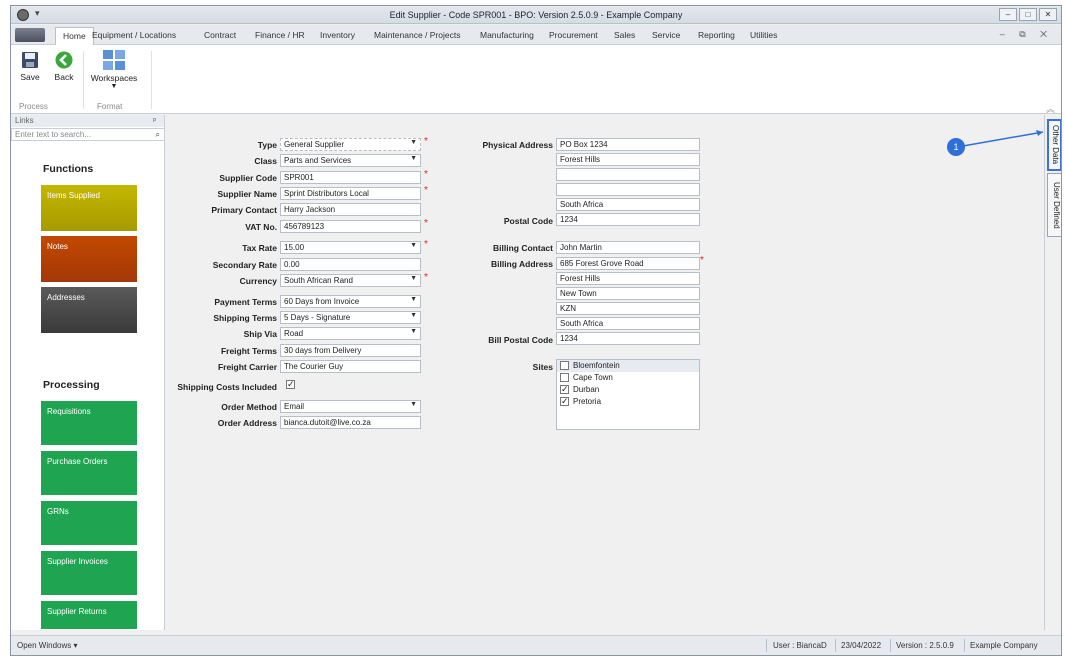 This screenshot has height=659, width=1065. What do you see at coordinates (350, 177) in the screenshot?
I see `supplier-code-input: SPR001` at bounding box center [350, 177].